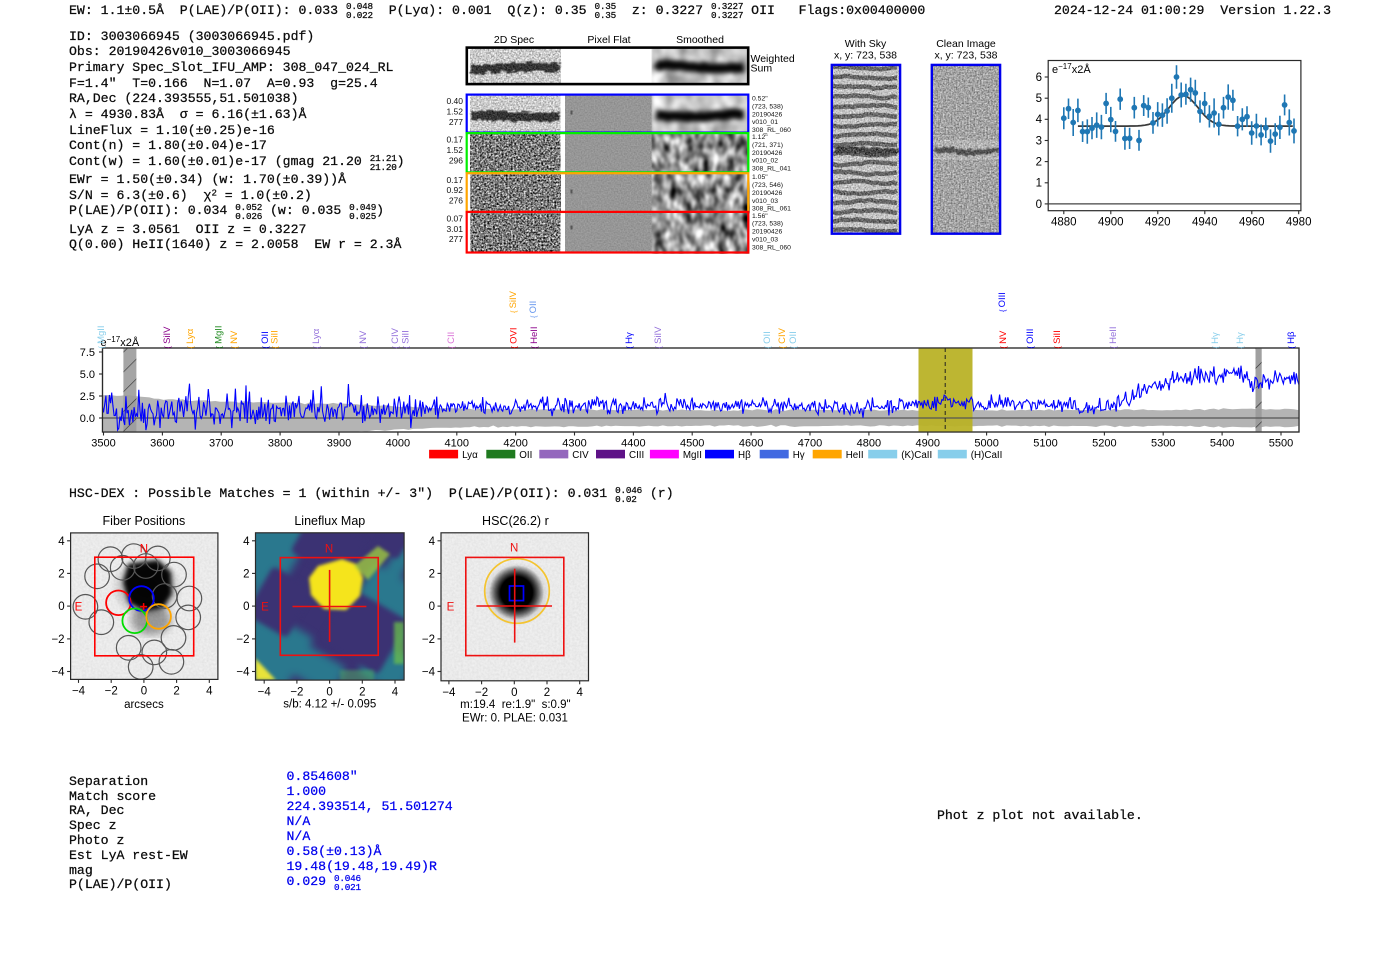 The height and width of the screenshot is (953, 1400). What do you see at coordinates (451, 340) in the screenshot?
I see `svg-text: { CII` at bounding box center [451, 340].